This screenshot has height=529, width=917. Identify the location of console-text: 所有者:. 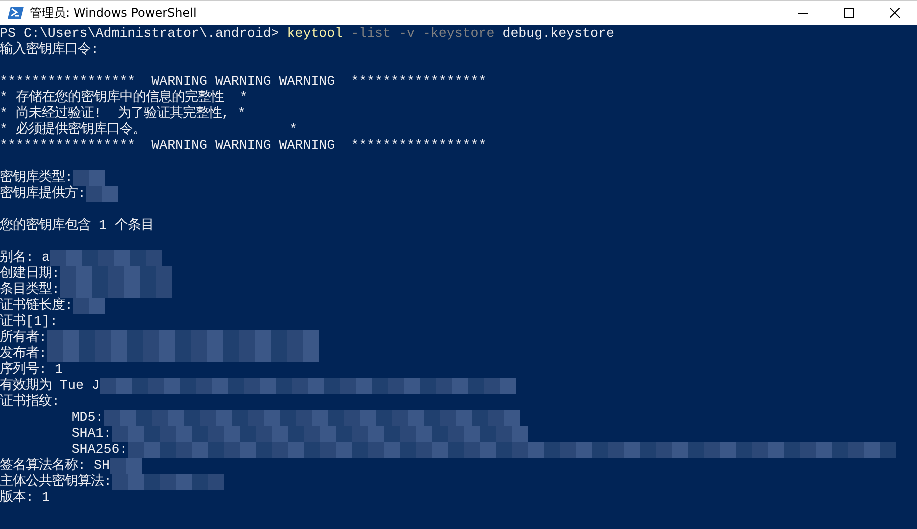
(23, 338).